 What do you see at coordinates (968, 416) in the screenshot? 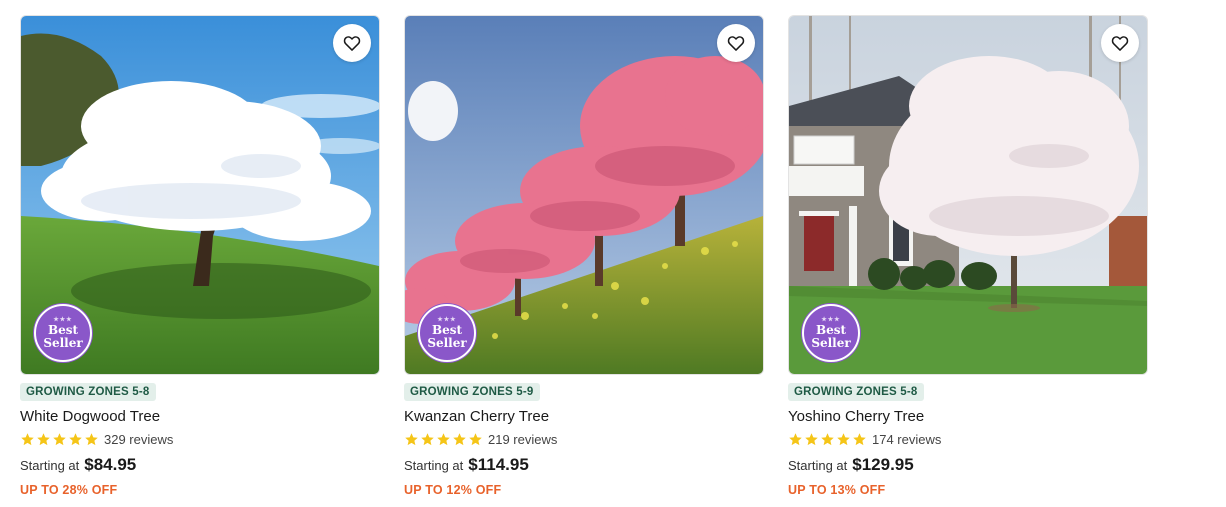
I see `product-name: Yoshino Cherry Tree` at bounding box center [968, 416].